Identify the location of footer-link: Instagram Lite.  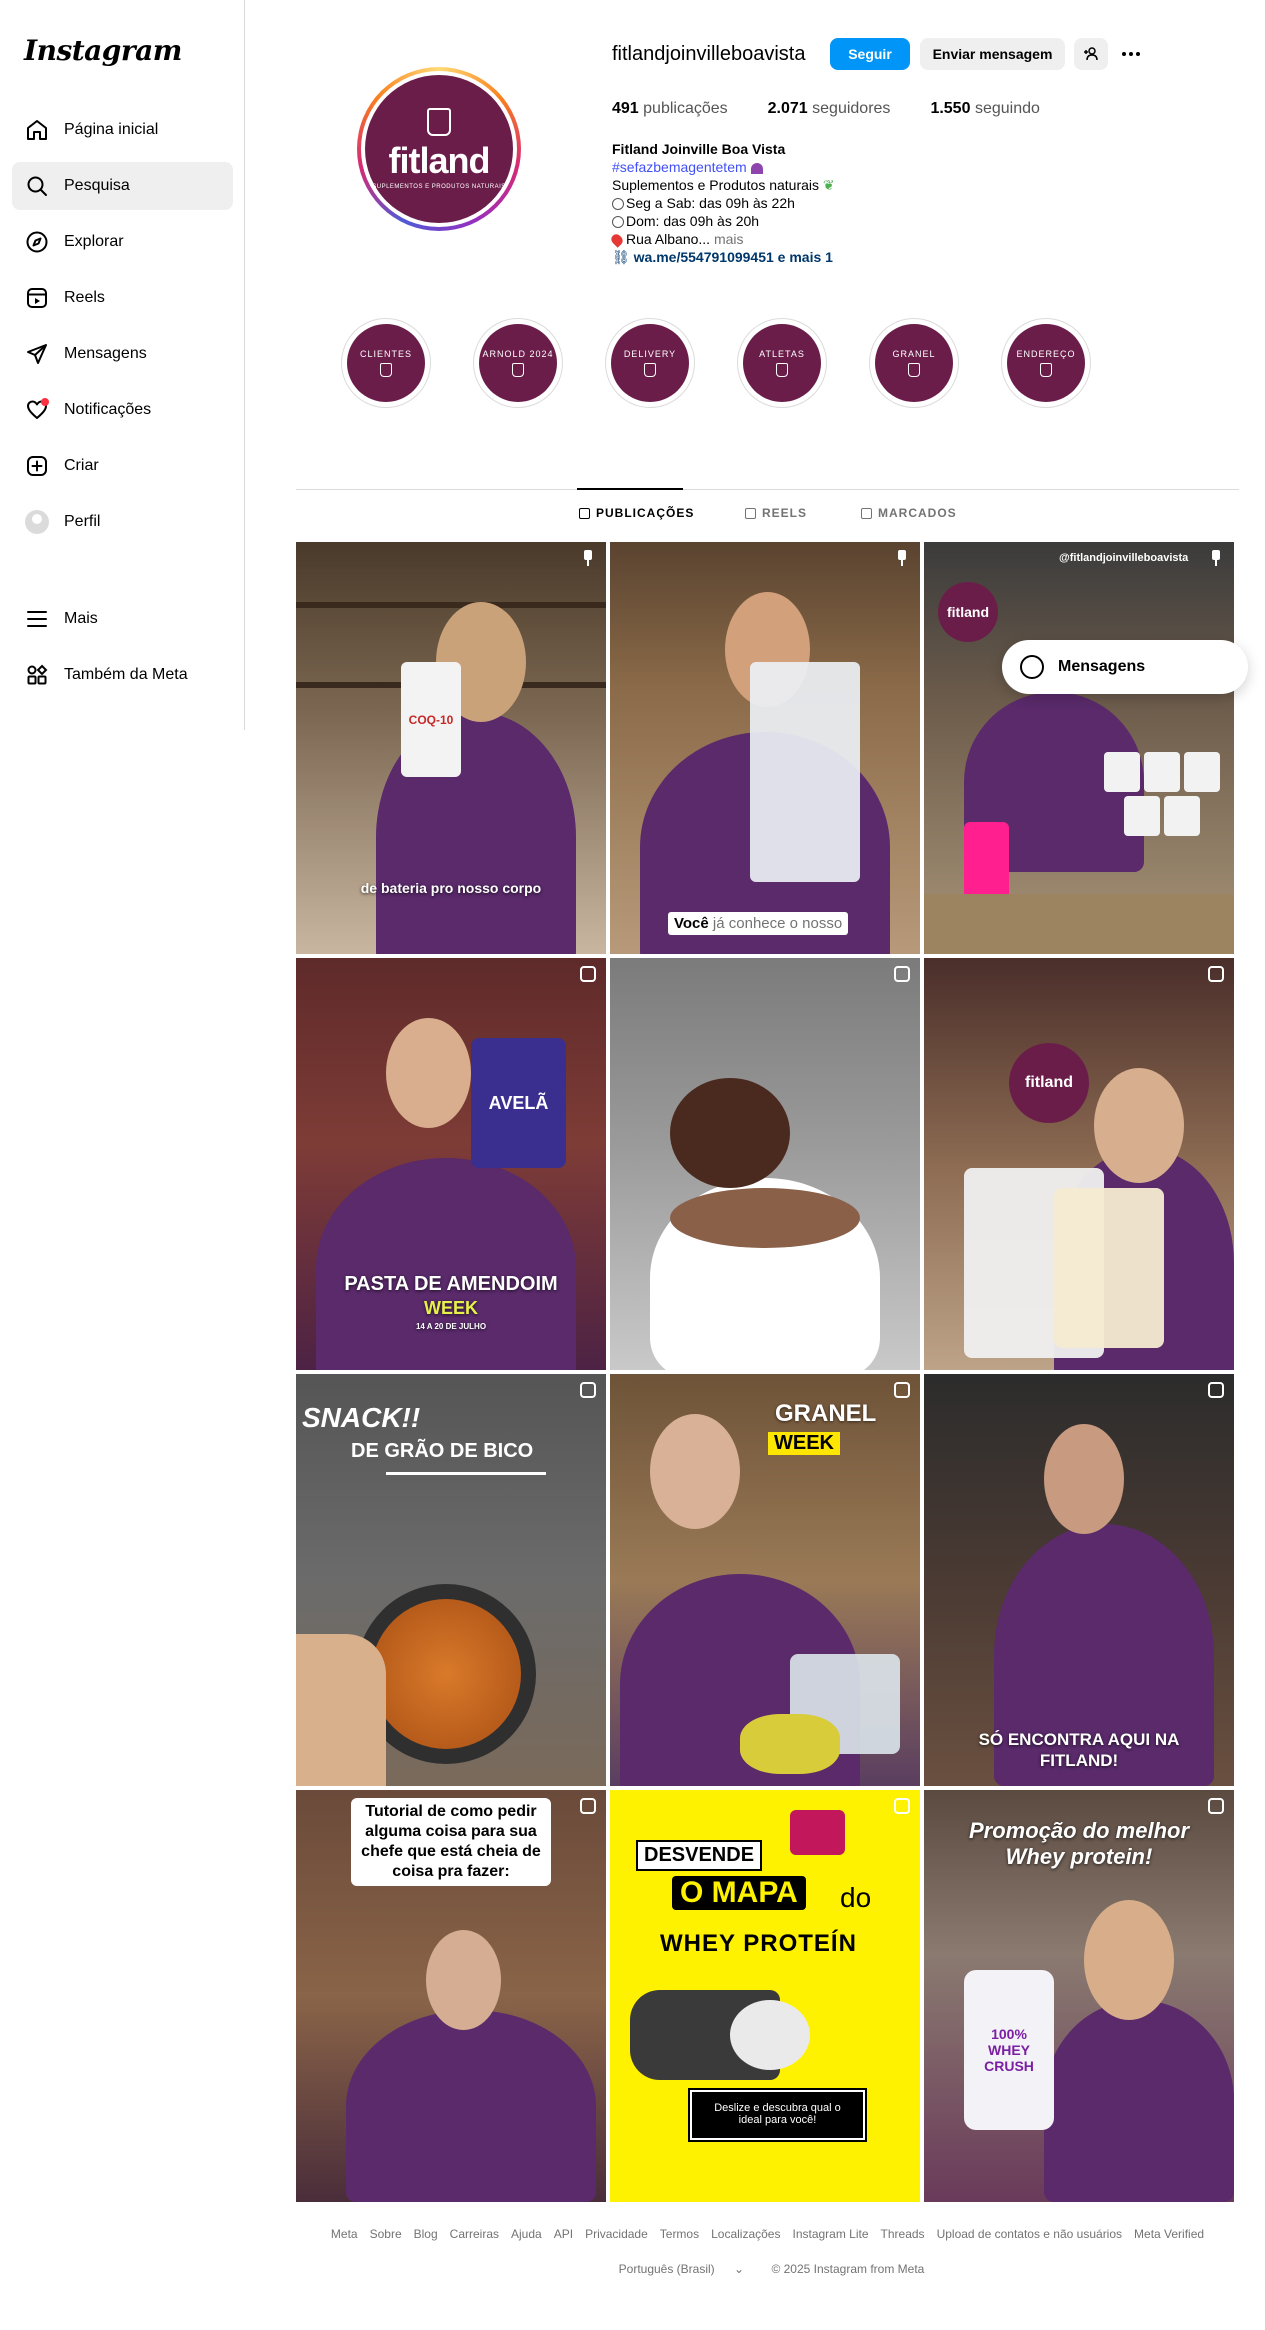
(830, 2234).